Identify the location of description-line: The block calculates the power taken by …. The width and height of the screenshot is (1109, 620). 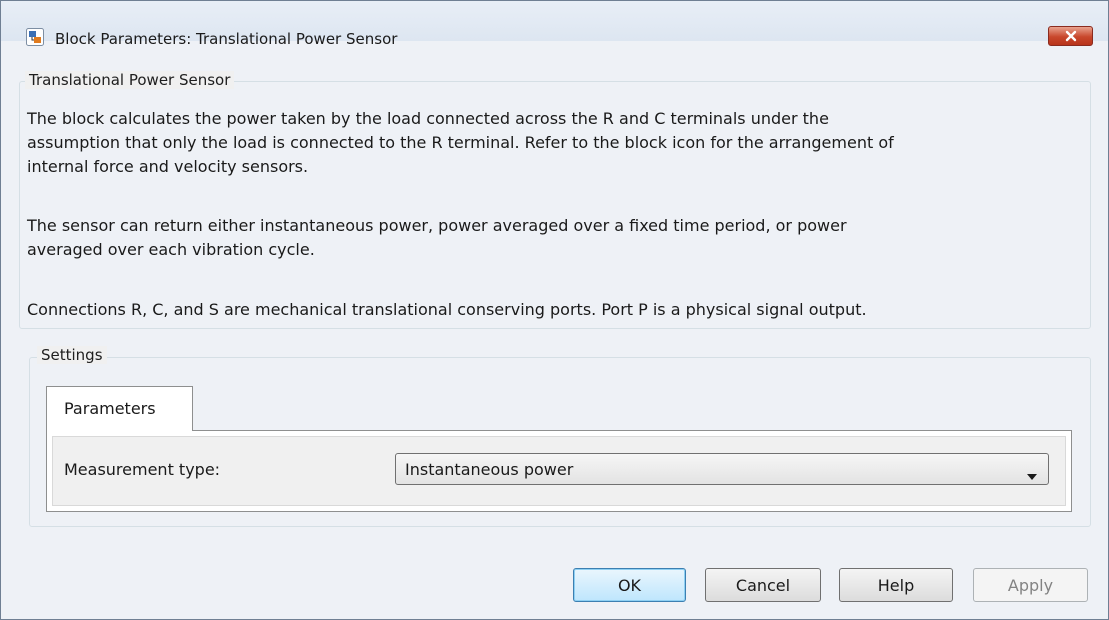
(428, 118).